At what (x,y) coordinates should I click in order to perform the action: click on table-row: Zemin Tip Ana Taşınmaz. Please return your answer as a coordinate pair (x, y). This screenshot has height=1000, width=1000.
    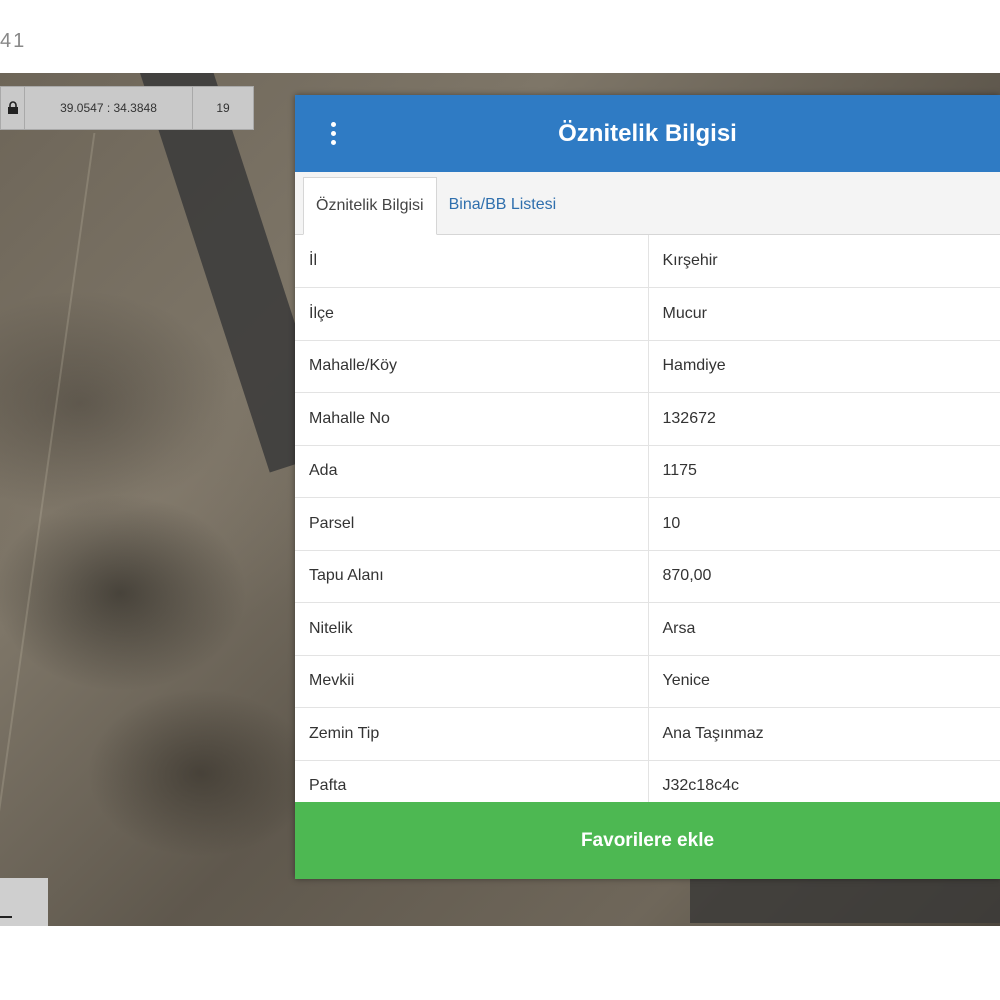
    Looking at the image, I should click on (647, 734).